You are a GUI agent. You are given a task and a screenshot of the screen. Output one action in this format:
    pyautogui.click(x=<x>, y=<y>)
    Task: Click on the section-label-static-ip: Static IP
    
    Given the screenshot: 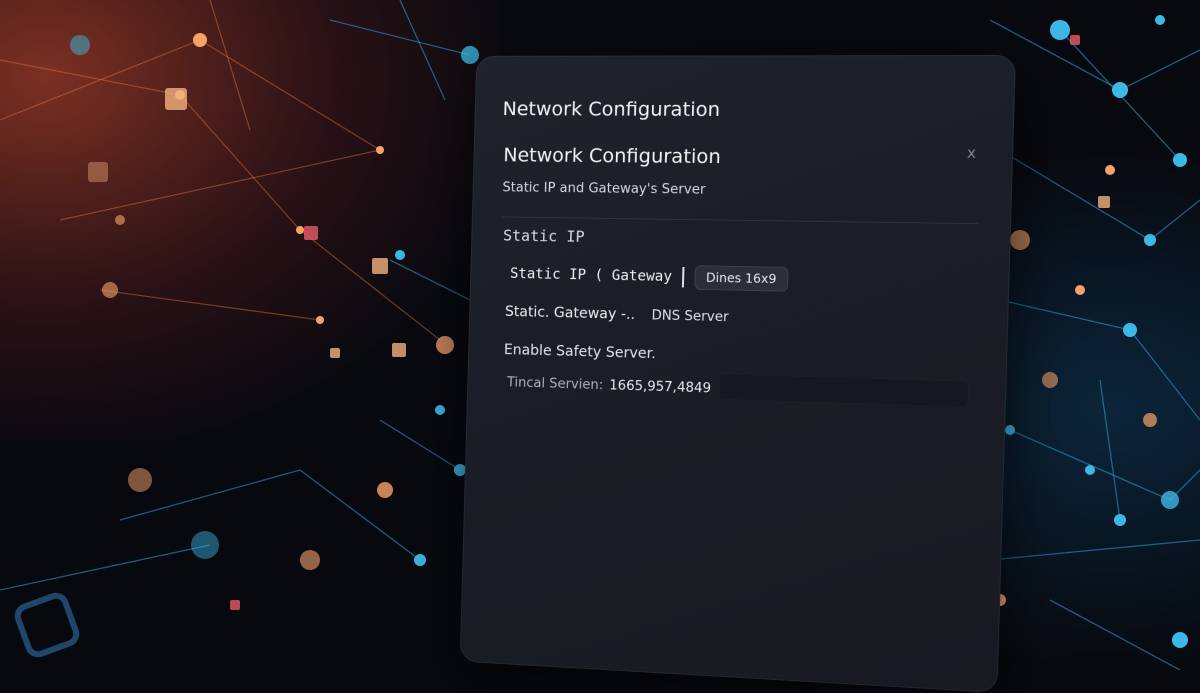 What is the action you would take?
    pyautogui.click(x=544, y=235)
    